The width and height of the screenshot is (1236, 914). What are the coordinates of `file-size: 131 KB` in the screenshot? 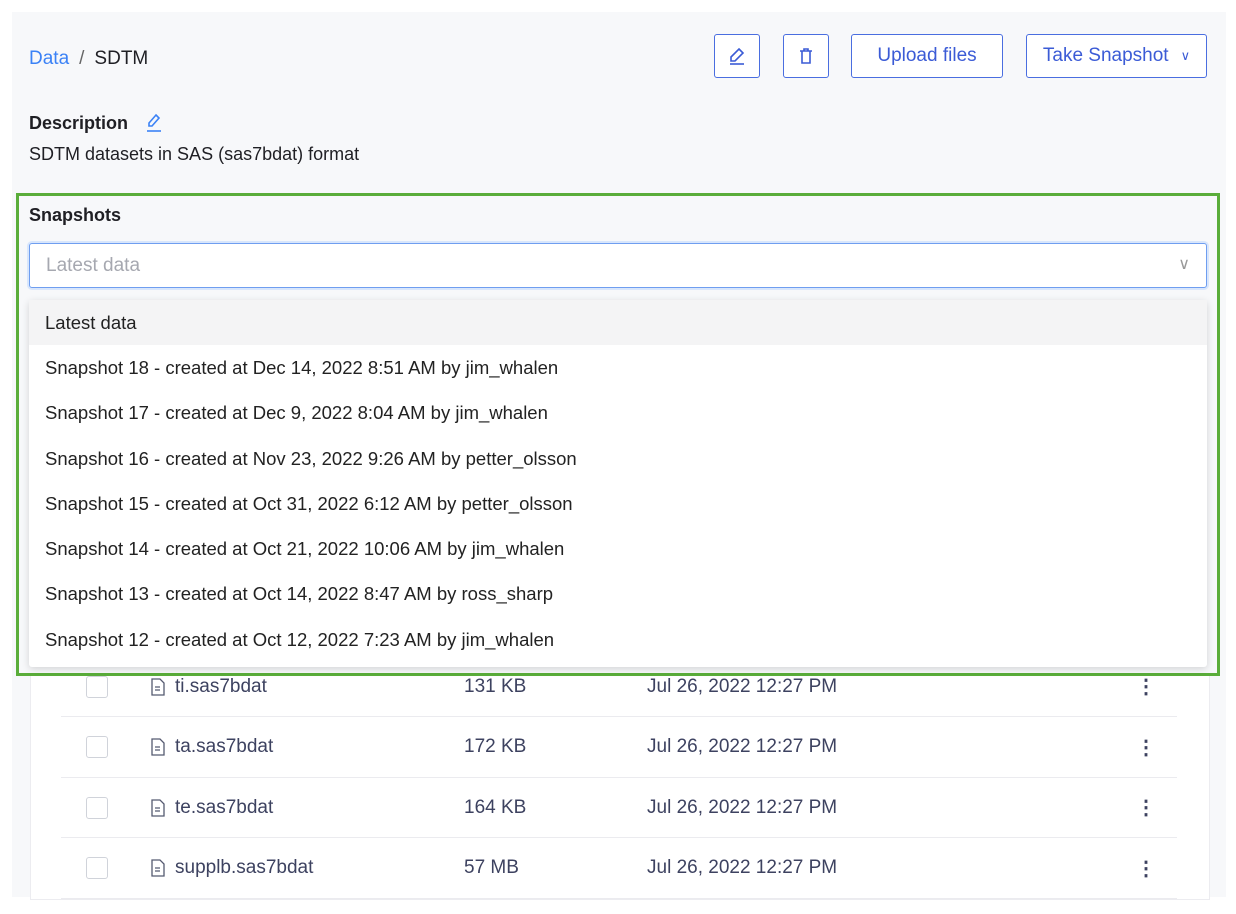 It's located at (495, 686).